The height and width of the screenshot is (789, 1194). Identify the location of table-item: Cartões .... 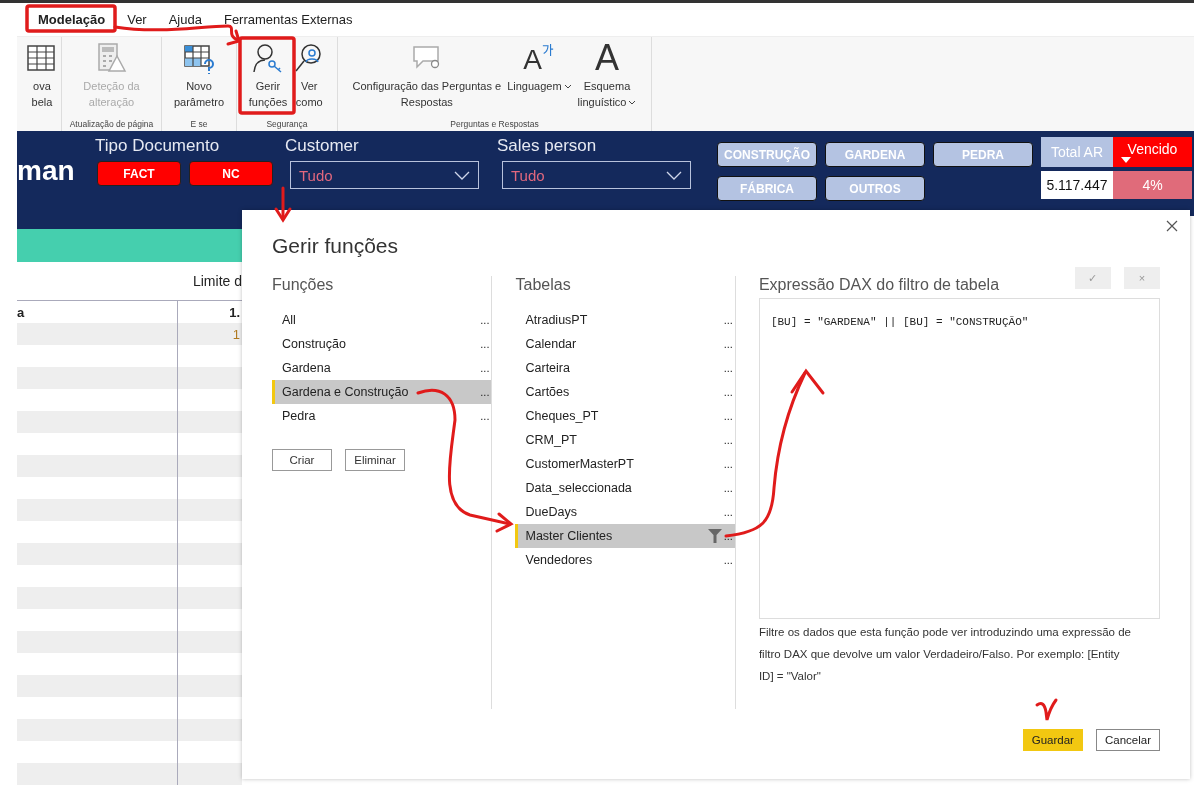
(625, 392).